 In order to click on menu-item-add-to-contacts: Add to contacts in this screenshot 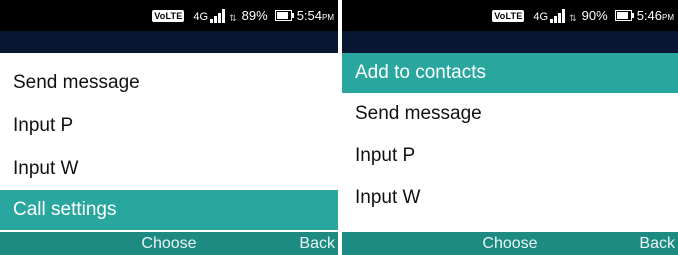, I will do `click(510, 73)`.